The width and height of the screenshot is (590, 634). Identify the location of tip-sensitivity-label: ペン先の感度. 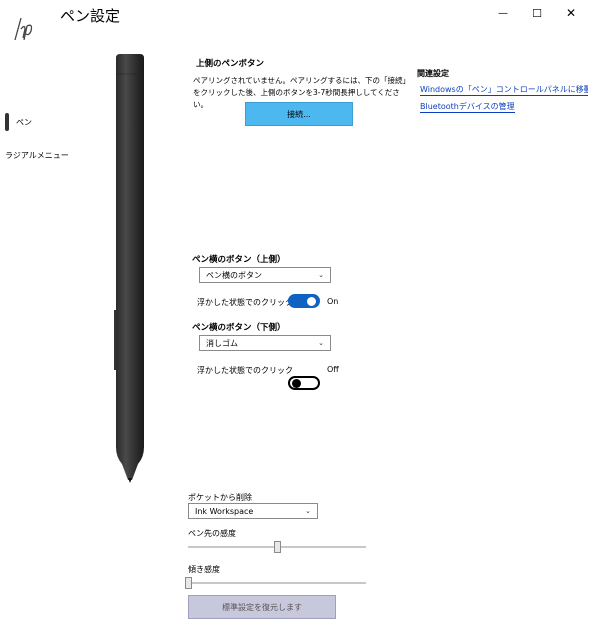
(212, 533).